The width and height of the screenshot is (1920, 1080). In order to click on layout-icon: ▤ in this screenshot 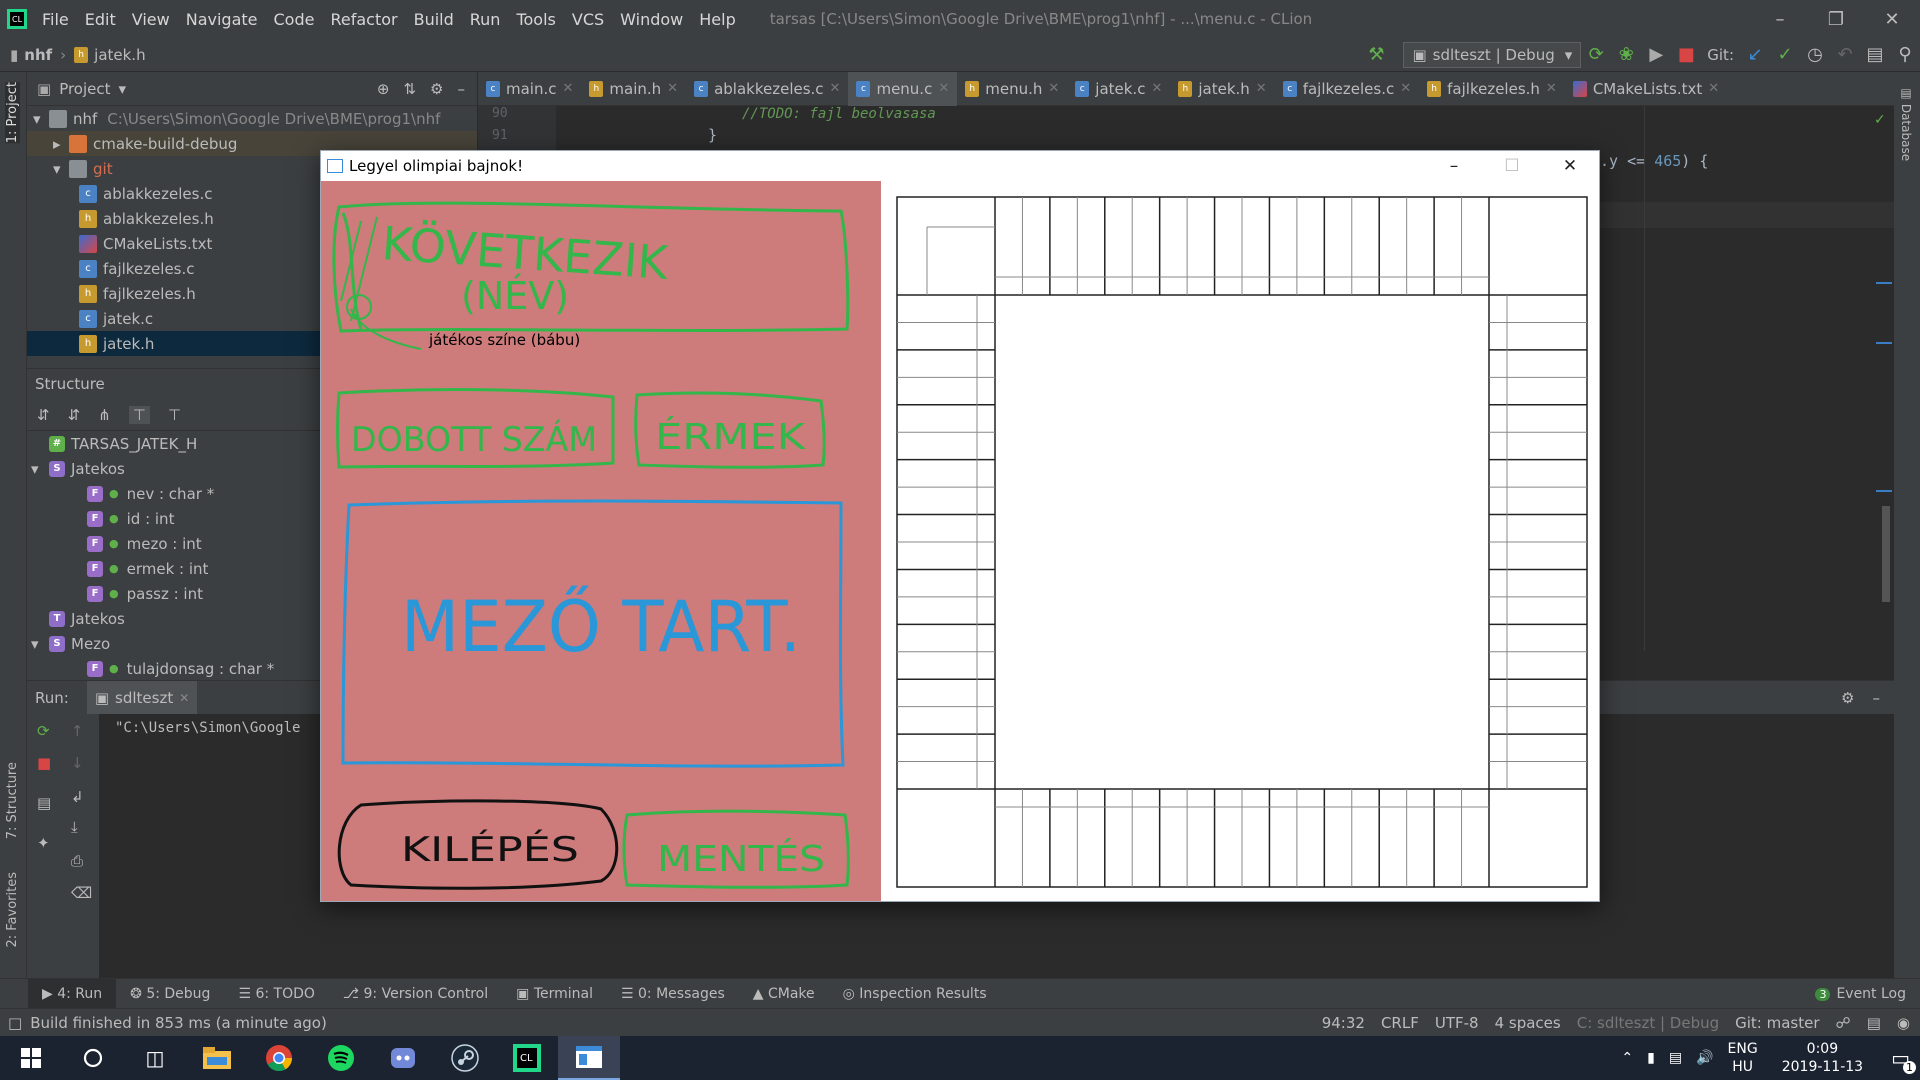, I will do `click(44, 803)`.